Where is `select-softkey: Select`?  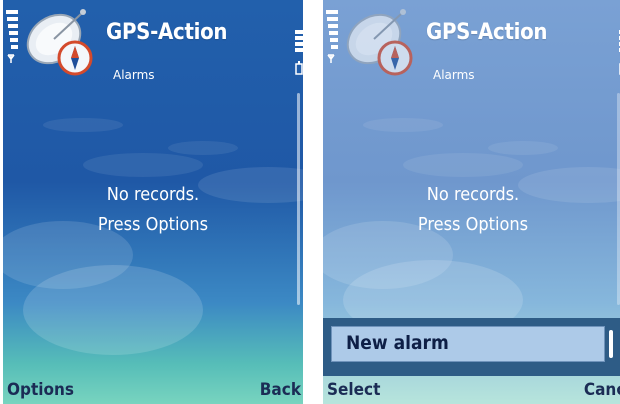
select-softkey: Select is located at coordinates (353, 390).